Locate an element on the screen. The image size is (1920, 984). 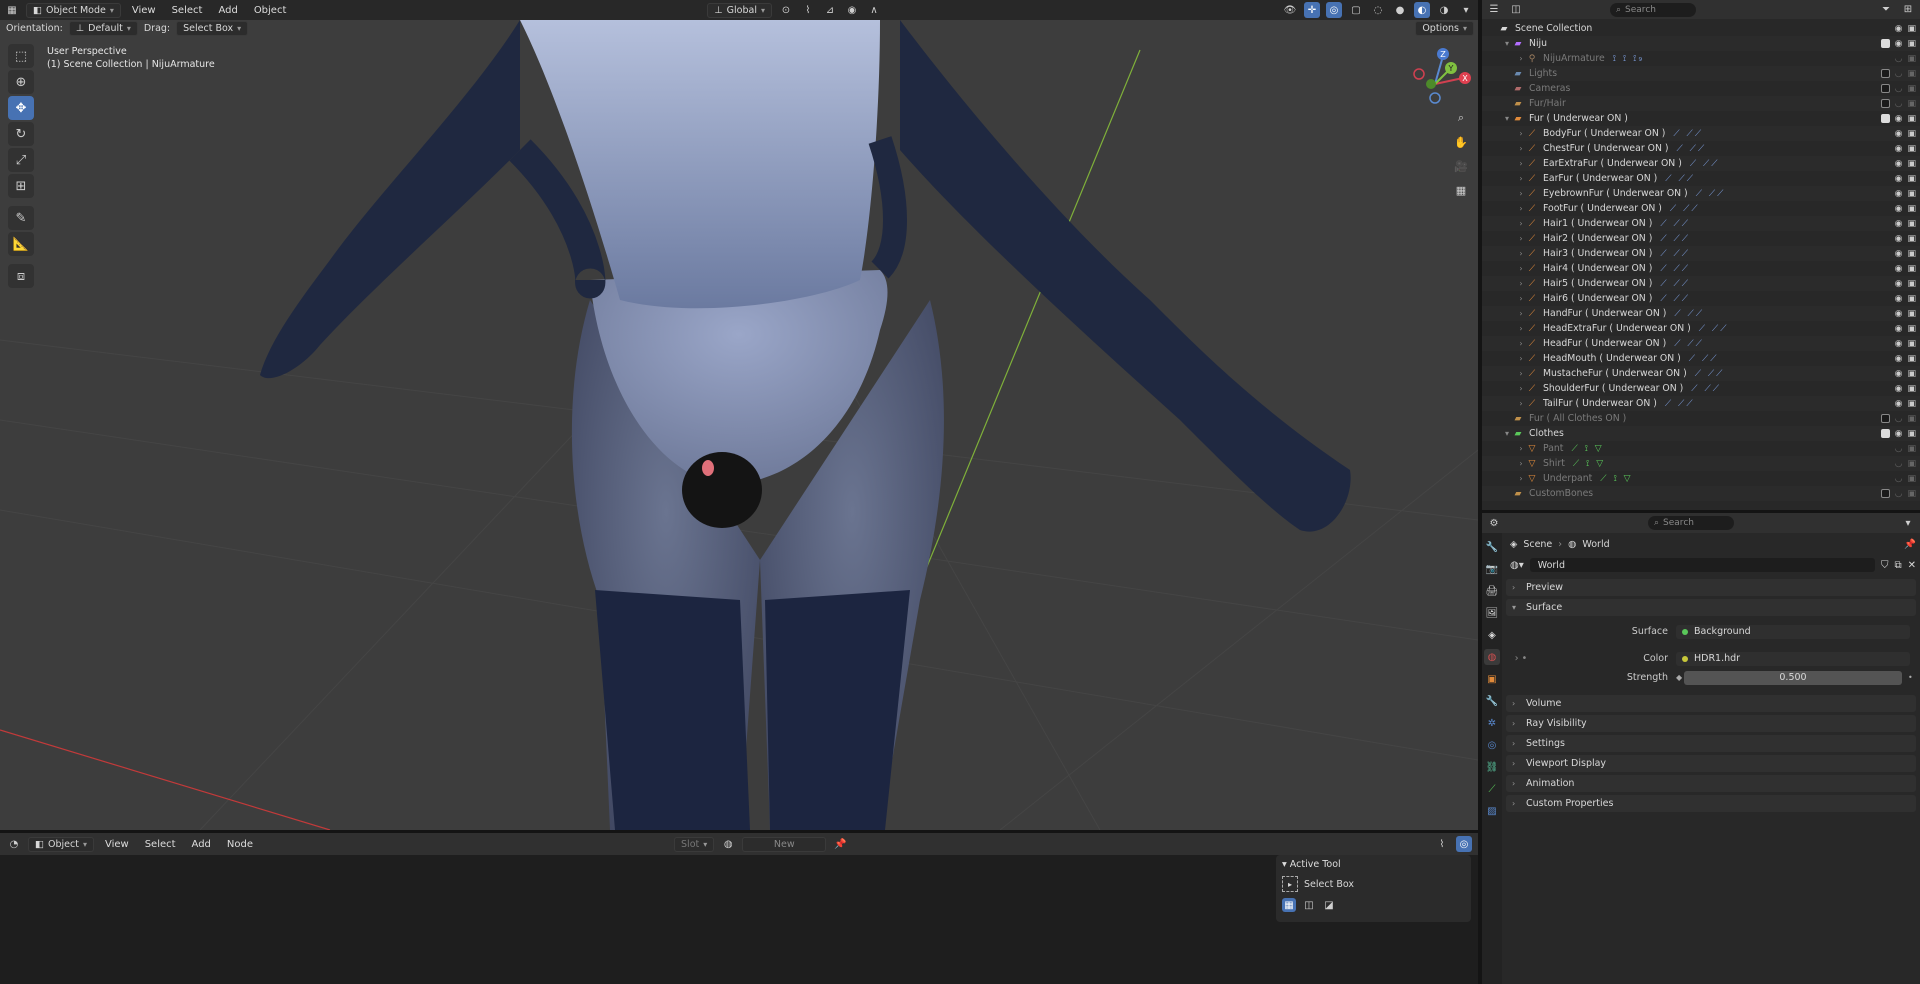
modifier-tab-icon: 🔧 is located at coordinates (1492, 701).